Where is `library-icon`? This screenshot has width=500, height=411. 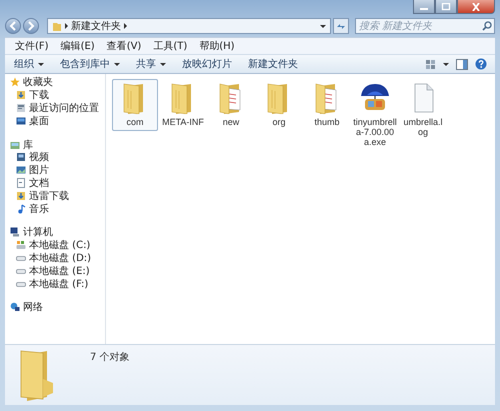 library-icon is located at coordinates (15, 145).